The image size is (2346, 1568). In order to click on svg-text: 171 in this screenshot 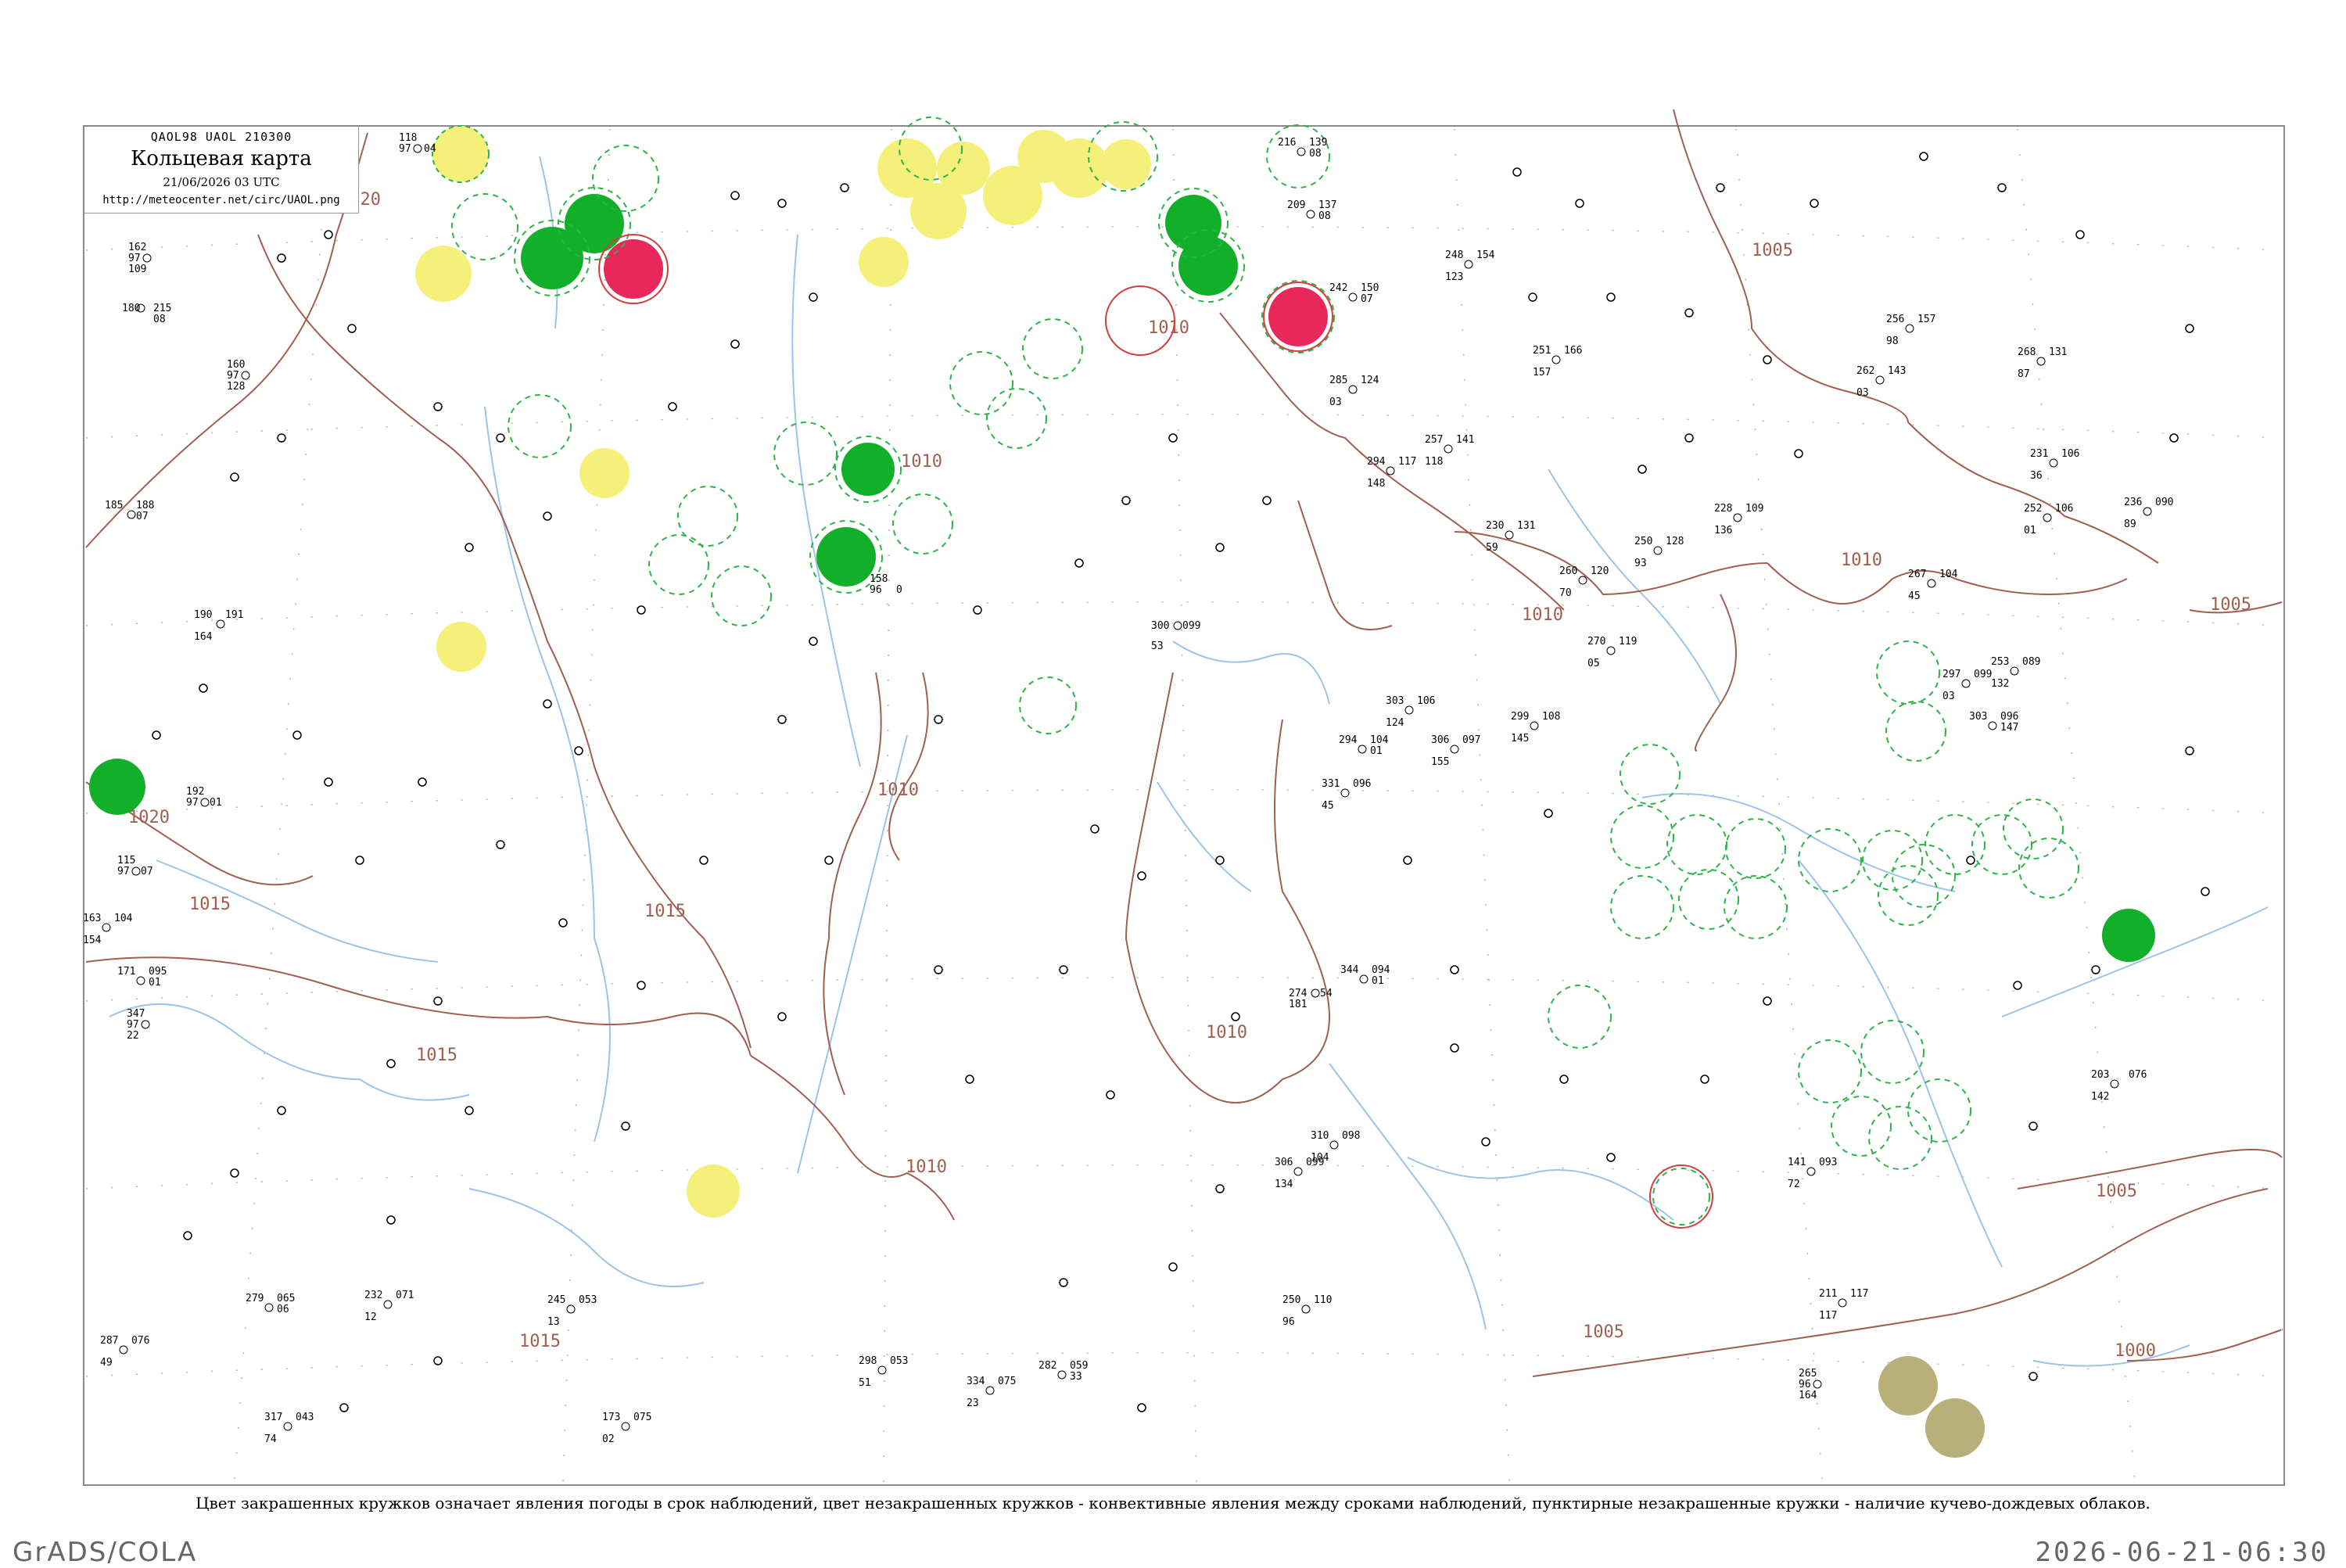, I will do `click(126, 972)`.